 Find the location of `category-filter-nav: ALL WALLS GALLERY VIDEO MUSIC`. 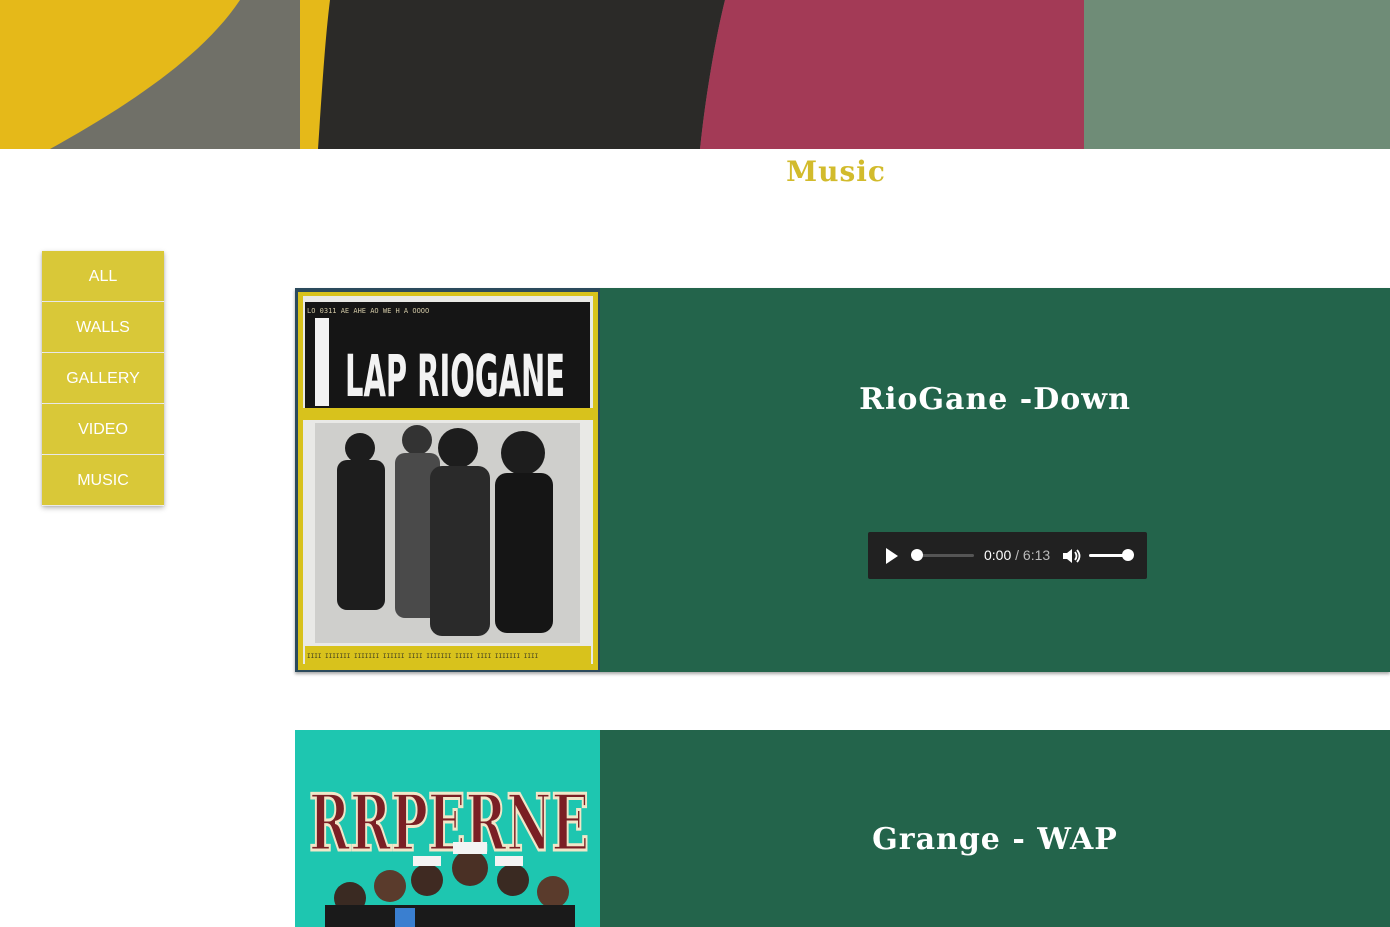

category-filter-nav: ALL WALLS GALLERY VIDEO MUSIC is located at coordinates (103, 378).